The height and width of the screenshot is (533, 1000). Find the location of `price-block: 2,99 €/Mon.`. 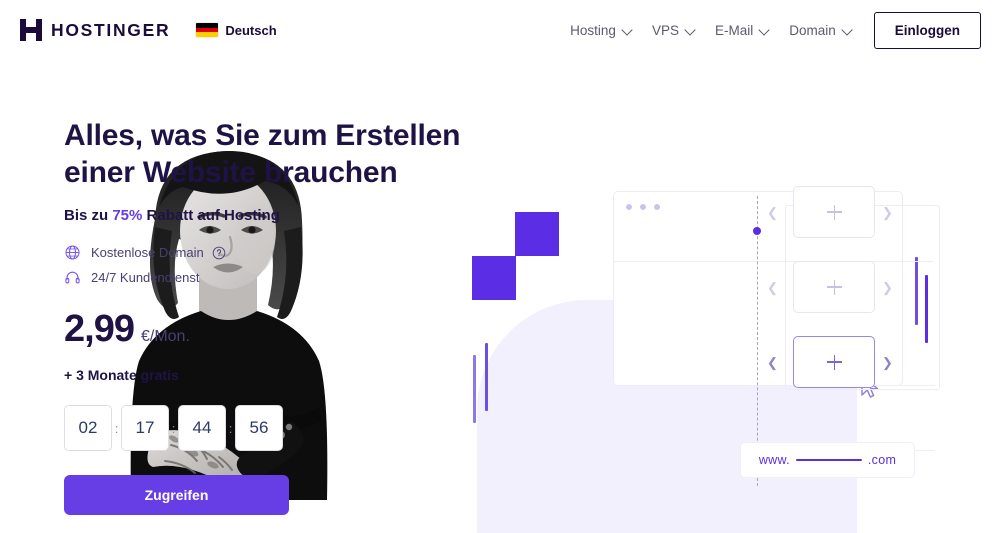

price-block: 2,99 €/Mon. is located at coordinates (274, 329).